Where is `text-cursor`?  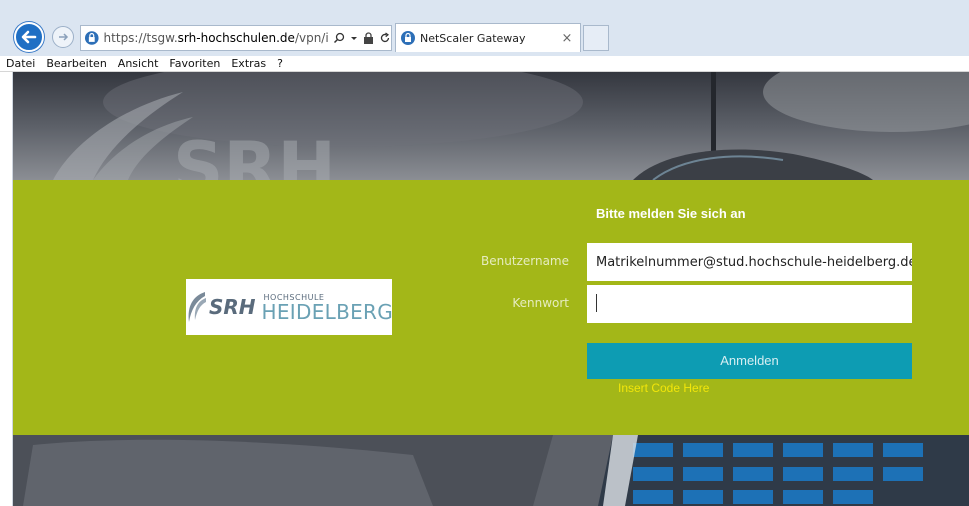
text-cursor is located at coordinates (596, 303).